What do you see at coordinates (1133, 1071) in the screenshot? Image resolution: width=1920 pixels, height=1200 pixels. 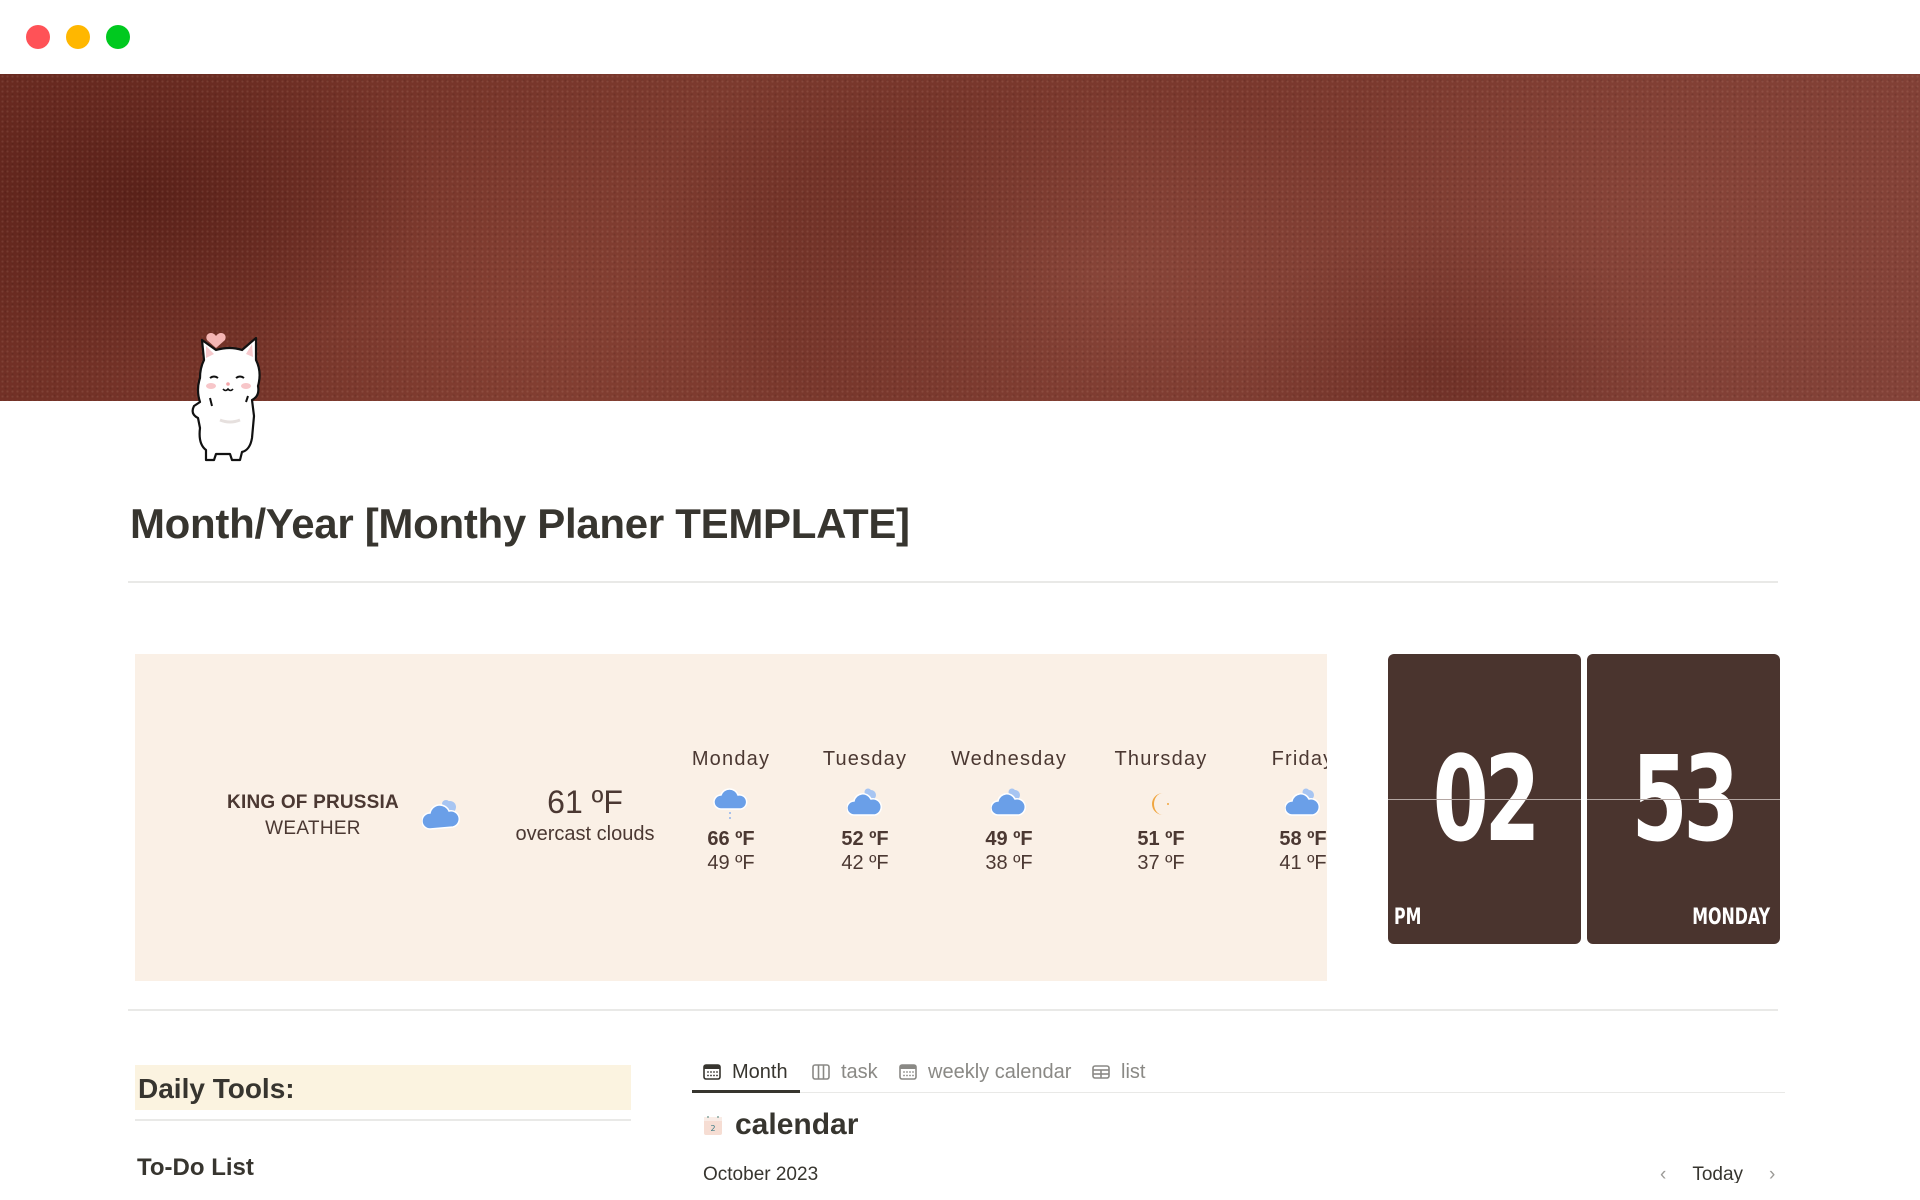 I see `tab-label: list` at bounding box center [1133, 1071].